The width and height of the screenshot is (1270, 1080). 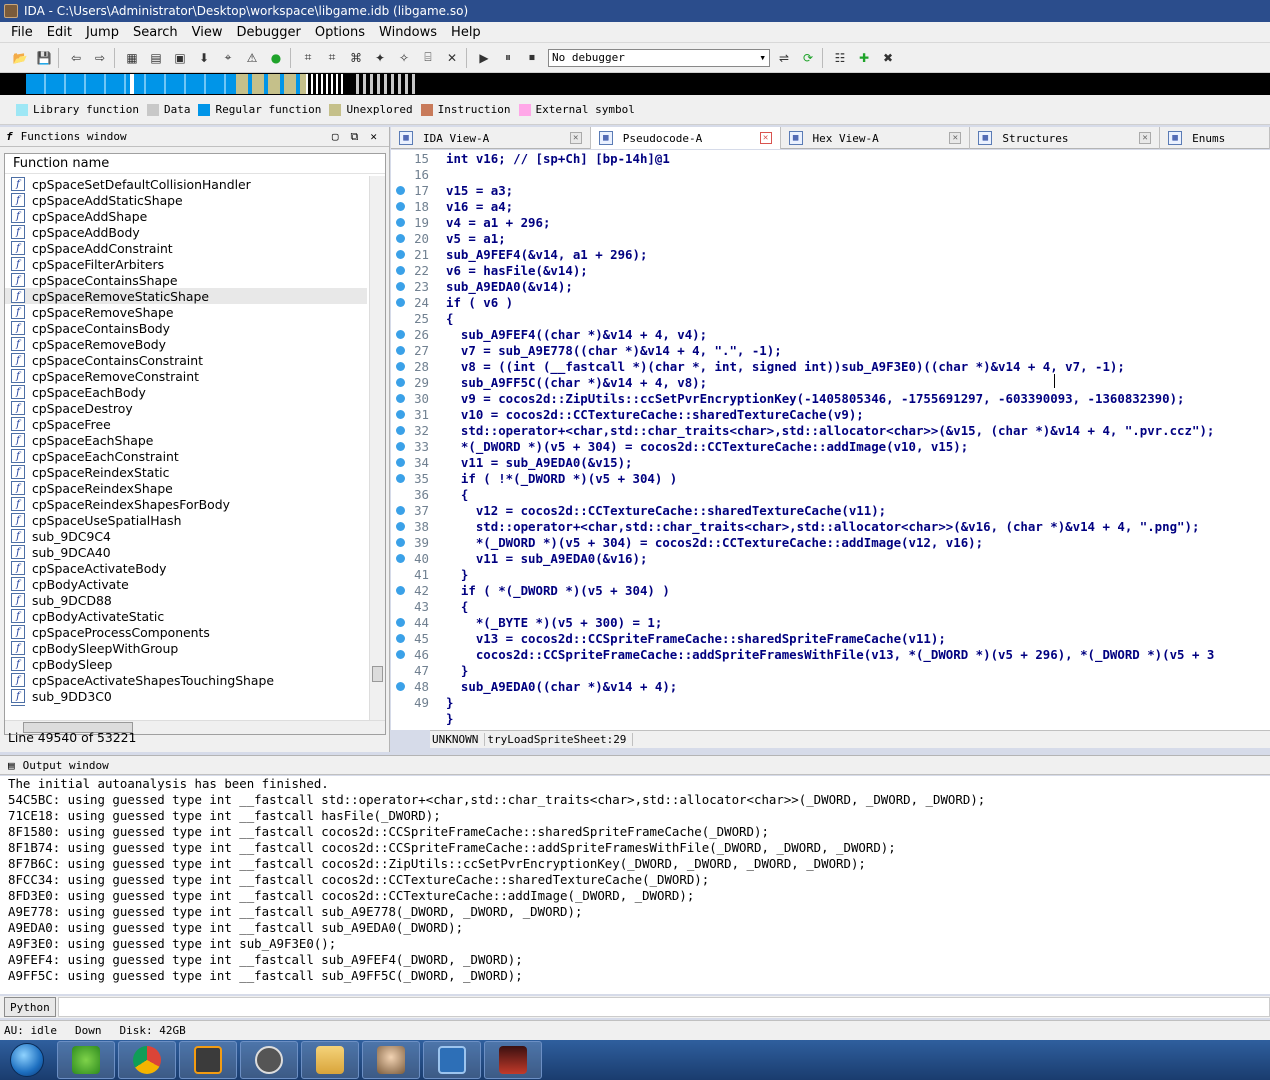 What do you see at coordinates (830, 670) in the screenshot?
I see `code-line: 47 }` at bounding box center [830, 670].